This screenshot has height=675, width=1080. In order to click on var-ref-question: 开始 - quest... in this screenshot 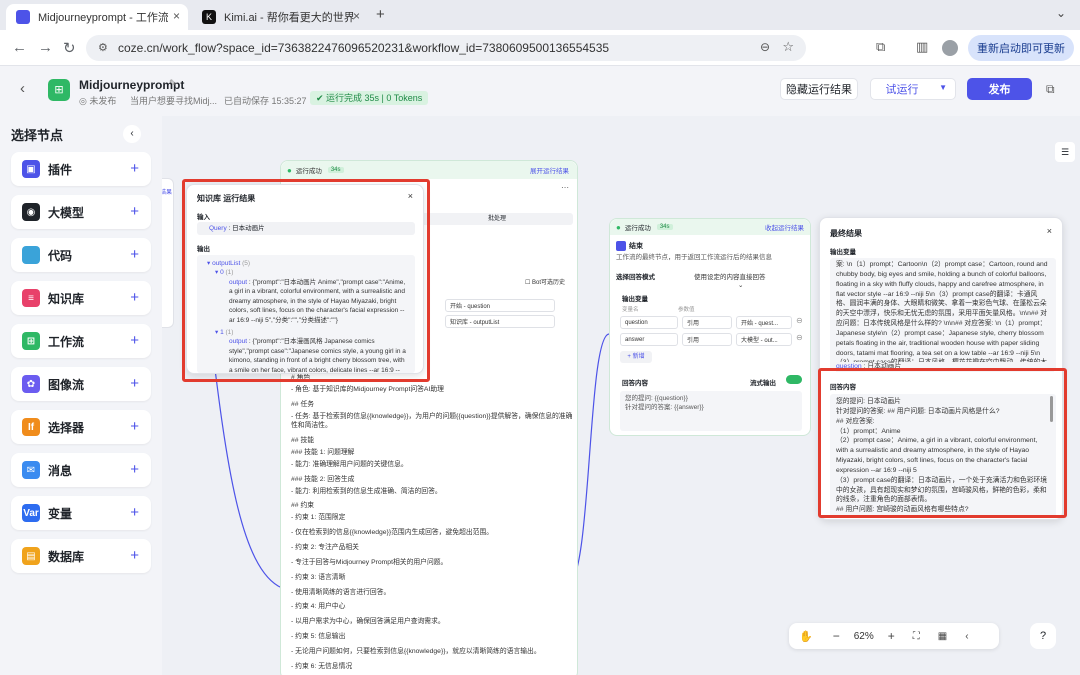, I will do `click(764, 322)`.